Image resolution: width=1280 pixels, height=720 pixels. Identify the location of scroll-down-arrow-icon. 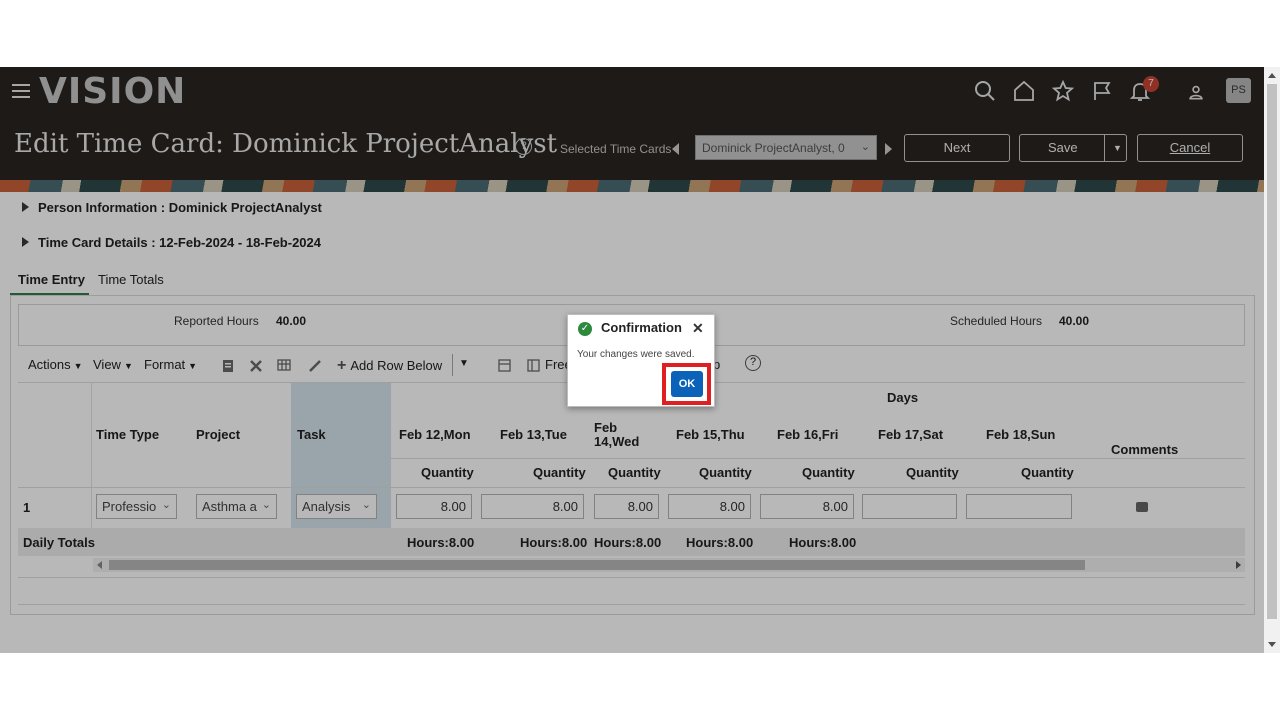
(1272, 644).